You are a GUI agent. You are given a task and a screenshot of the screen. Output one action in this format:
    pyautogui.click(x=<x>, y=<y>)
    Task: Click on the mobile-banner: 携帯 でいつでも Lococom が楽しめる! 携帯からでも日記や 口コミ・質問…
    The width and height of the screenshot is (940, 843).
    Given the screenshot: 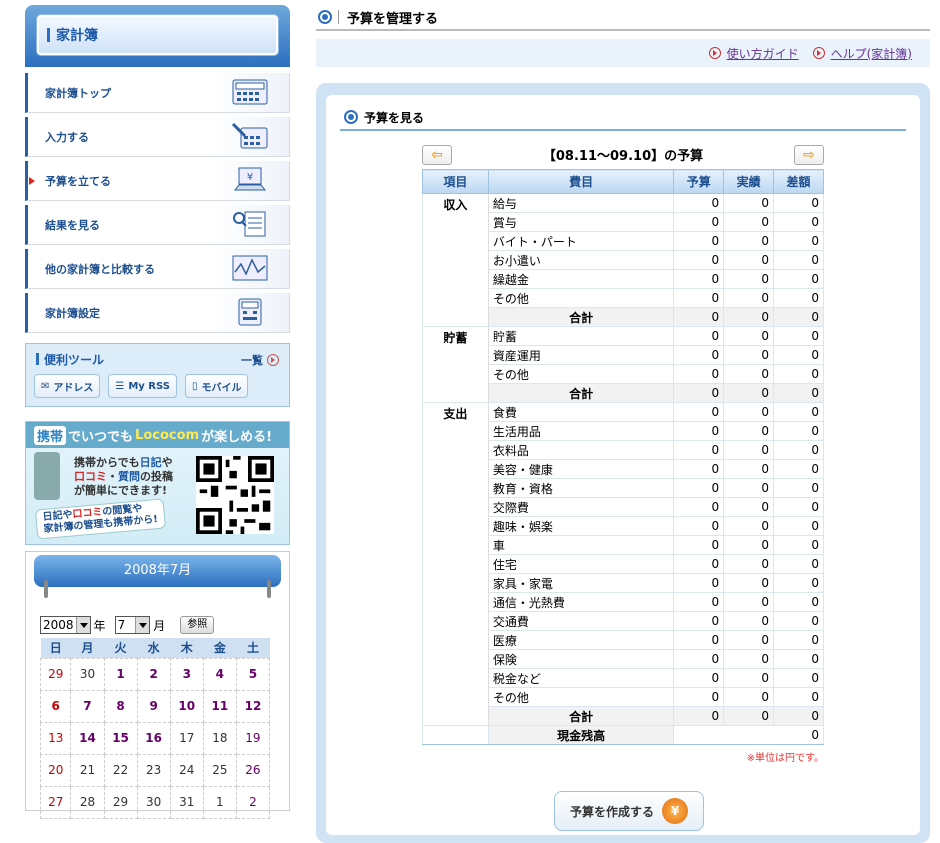 What is the action you would take?
    pyautogui.click(x=157, y=483)
    